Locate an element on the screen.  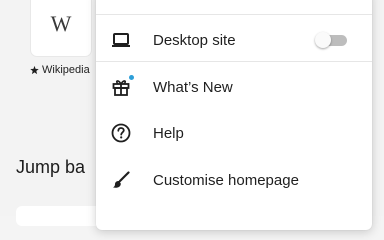
jump-back-in-heading: Jump ba is located at coordinates (51, 167).